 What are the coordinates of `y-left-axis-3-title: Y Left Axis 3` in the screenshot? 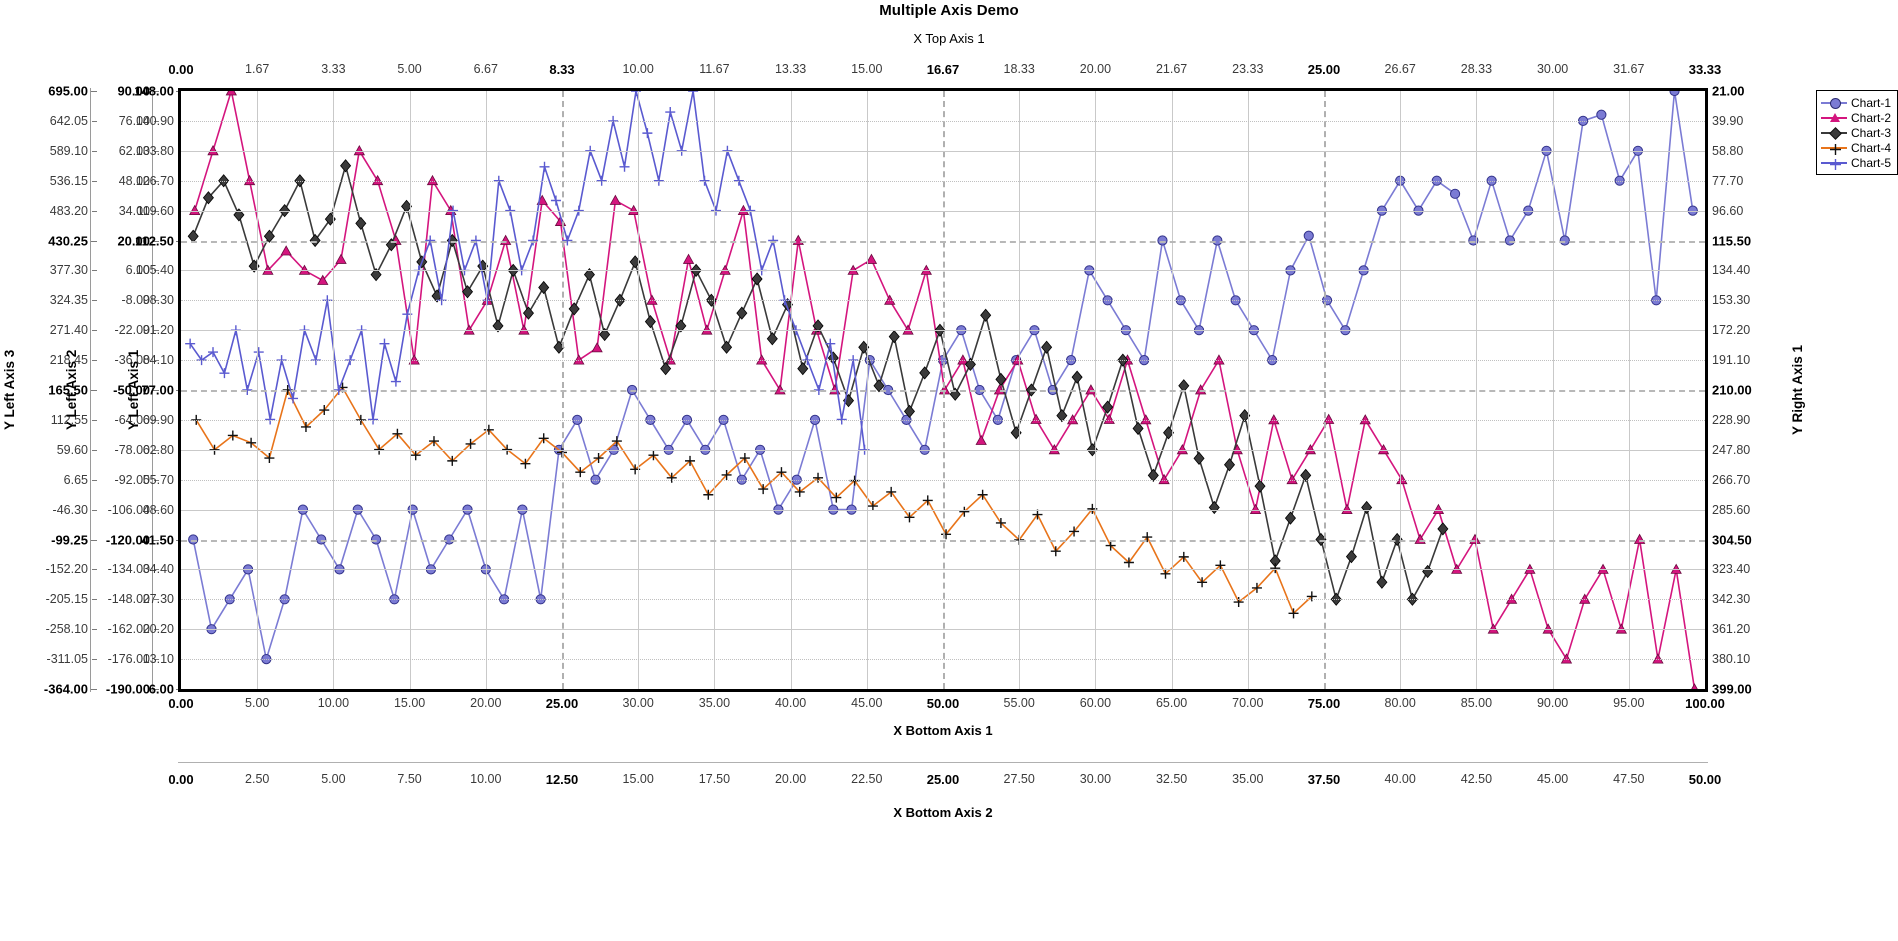 It's located at (9, 390).